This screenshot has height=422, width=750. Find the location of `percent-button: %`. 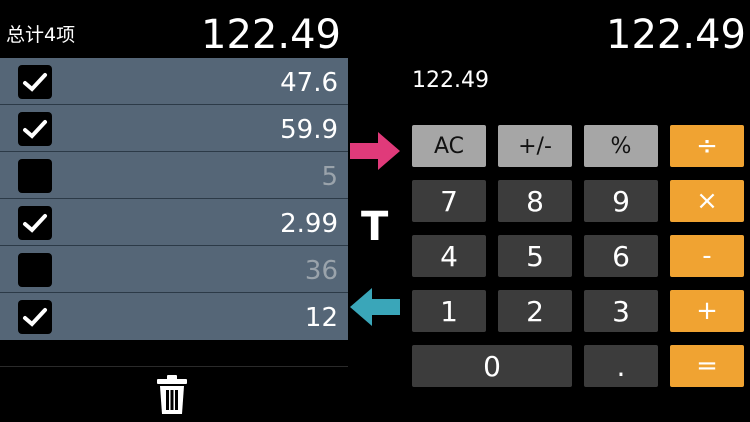

percent-button: % is located at coordinates (621, 146).